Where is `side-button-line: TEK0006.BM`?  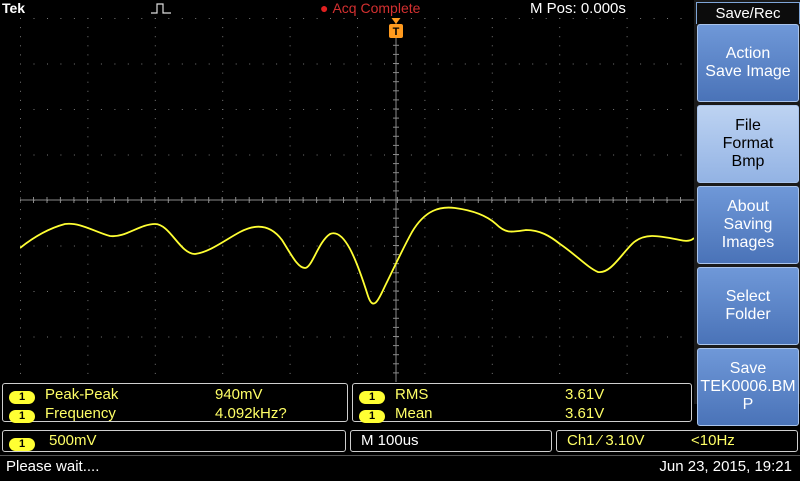 side-button-line: TEK0006.BM is located at coordinates (748, 386).